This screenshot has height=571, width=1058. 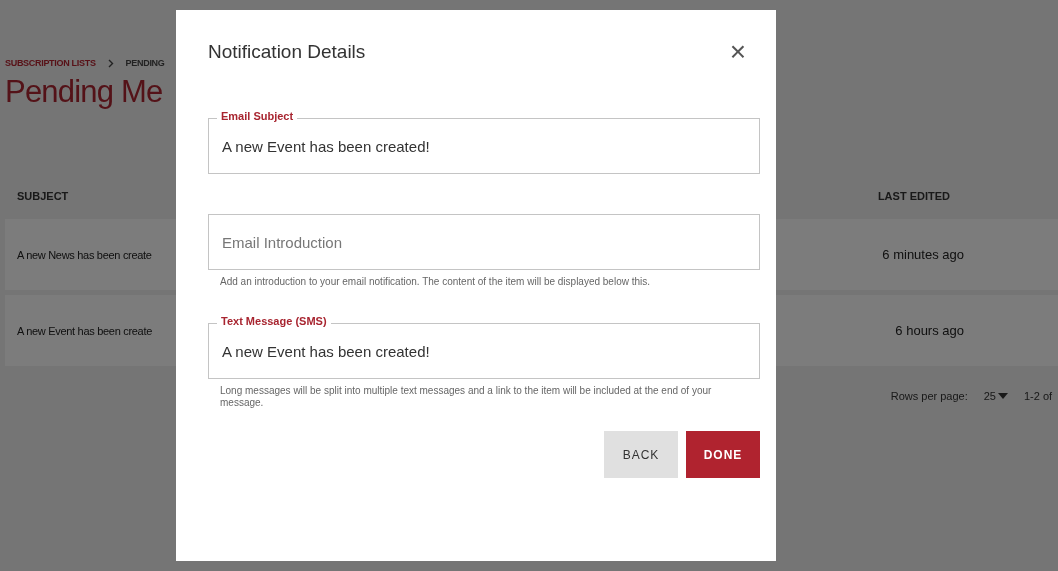 What do you see at coordinates (145, 63) in the screenshot?
I see `breadcrumb-current: PENDING` at bounding box center [145, 63].